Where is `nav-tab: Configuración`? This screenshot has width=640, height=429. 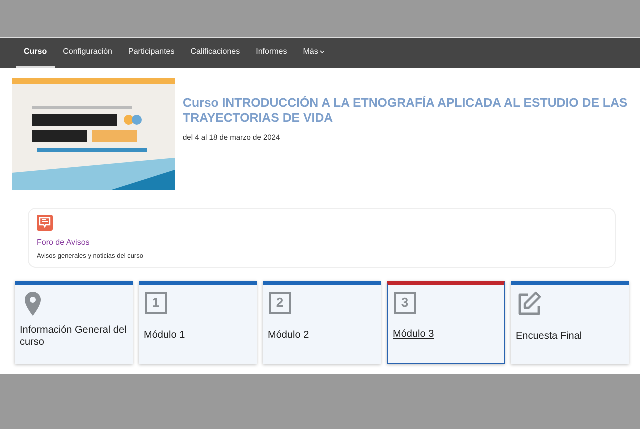
nav-tab: Configuración is located at coordinates (87, 53).